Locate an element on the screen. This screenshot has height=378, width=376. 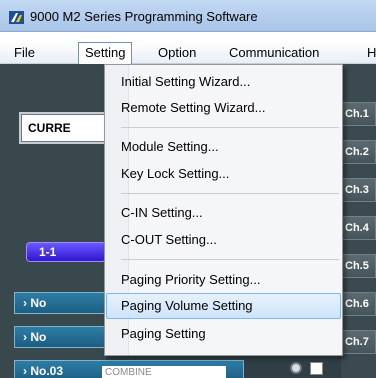
menu-paging-setting: Paging Setting is located at coordinates (223, 334).